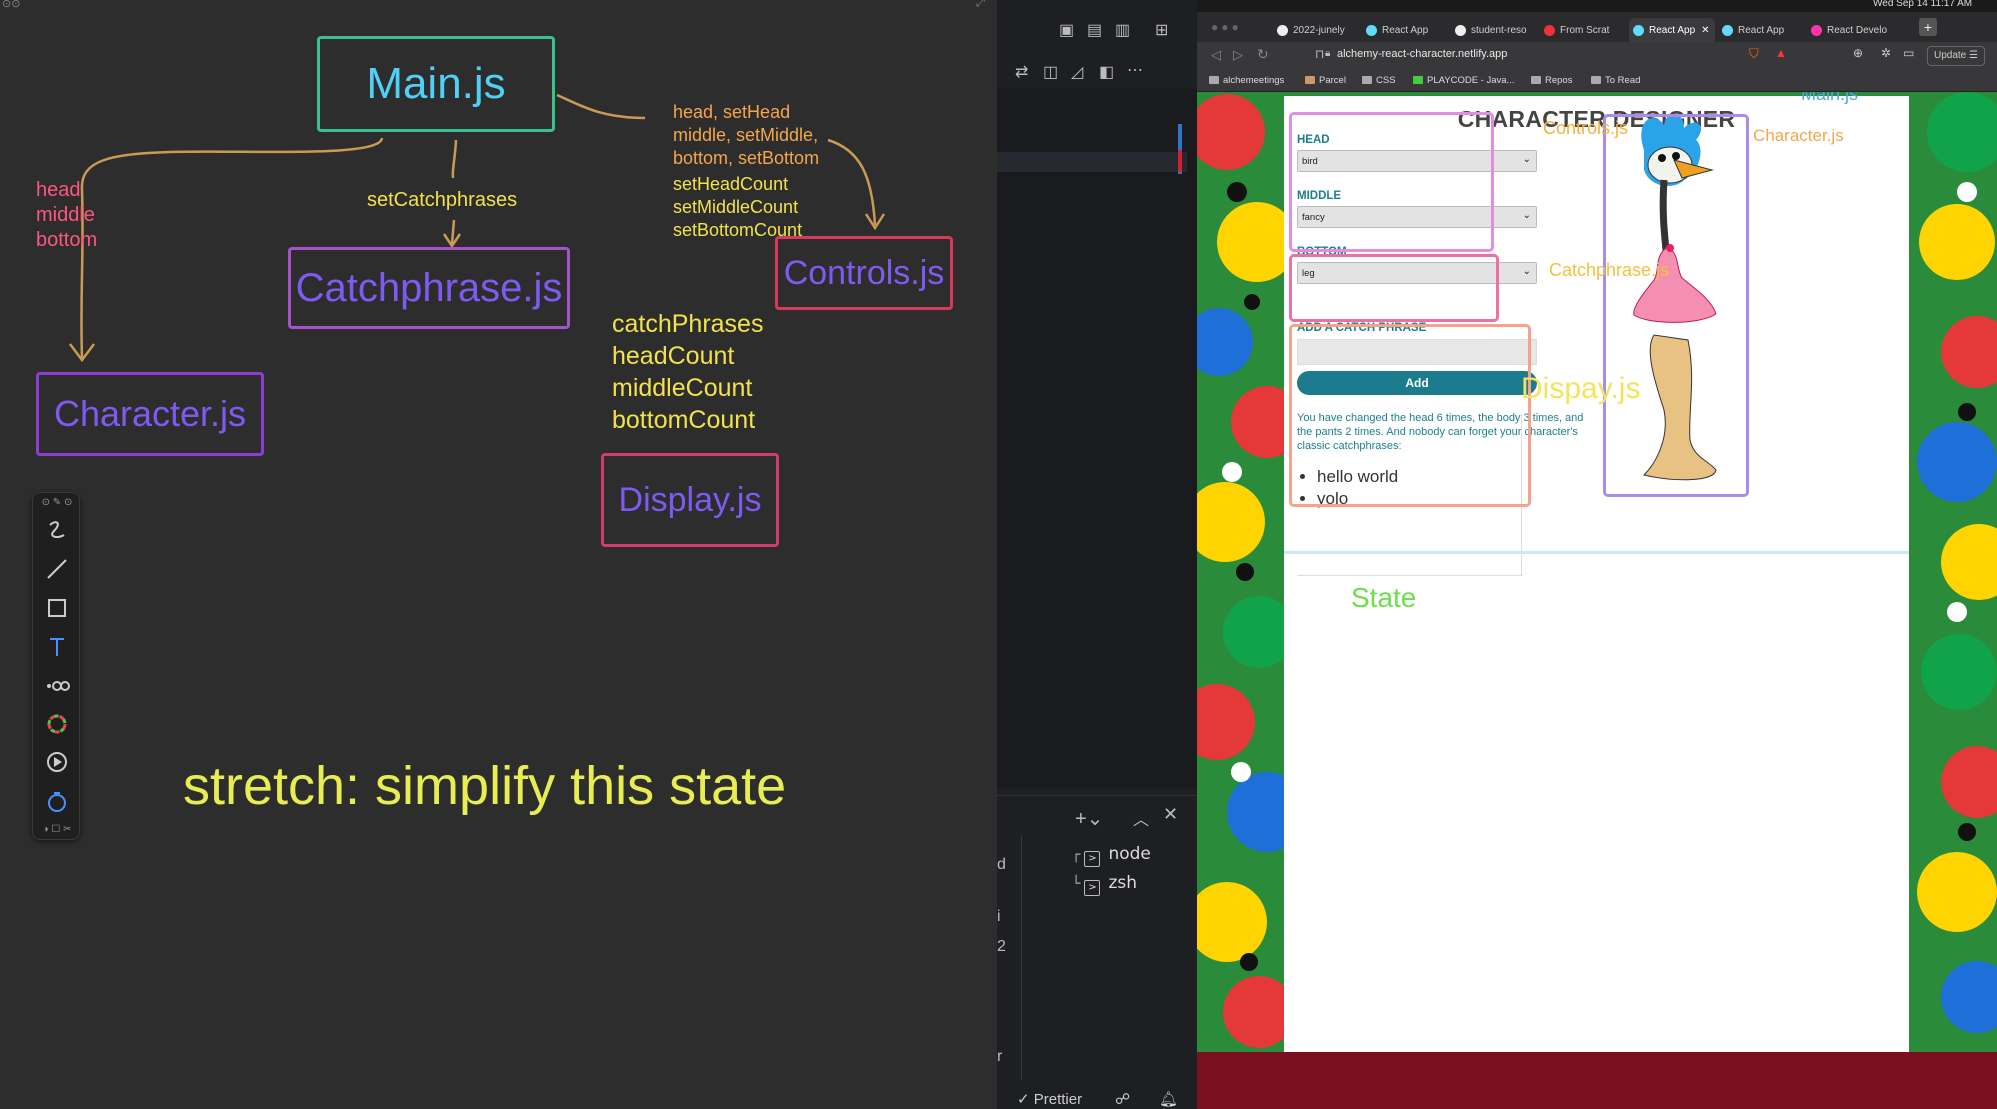 Image resolution: width=1997 pixels, height=1109 pixels. I want to click on node-controls-label: Controls.js, so click(864, 273).